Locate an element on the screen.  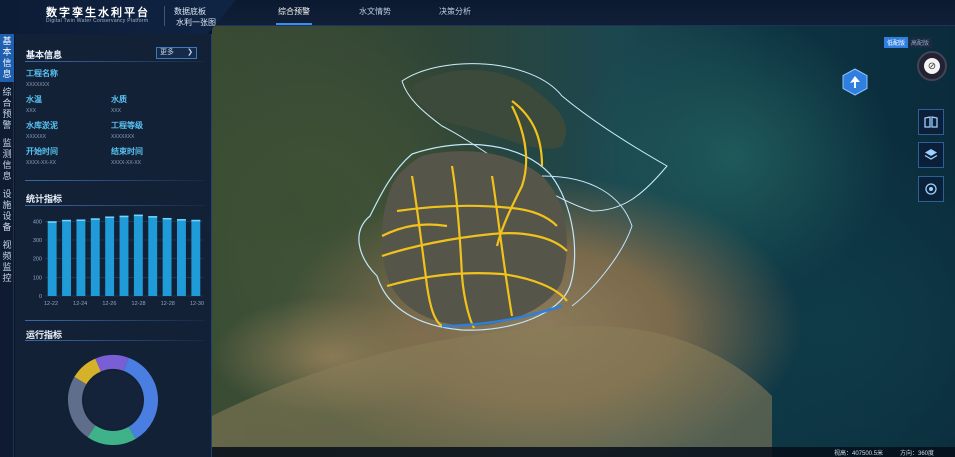
nav-basic-info: 基本信息 is located at coordinates (7, 58).